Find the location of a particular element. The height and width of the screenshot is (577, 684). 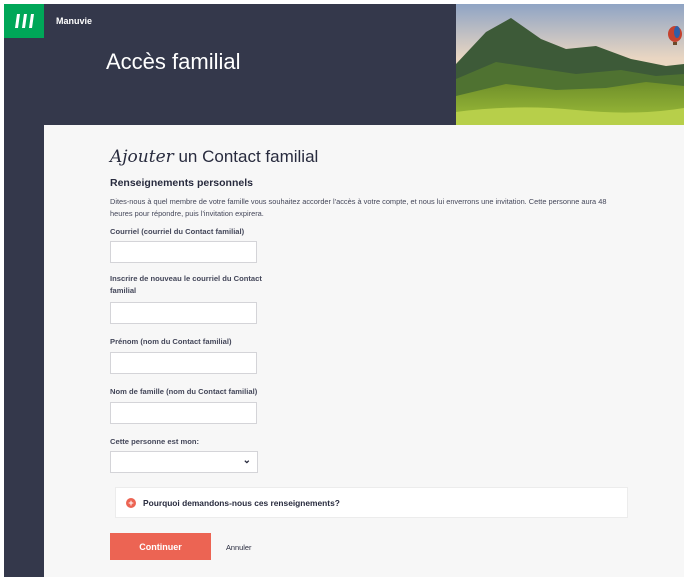

form-title: Ajouter un Contact familial is located at coordinates (214, 157).